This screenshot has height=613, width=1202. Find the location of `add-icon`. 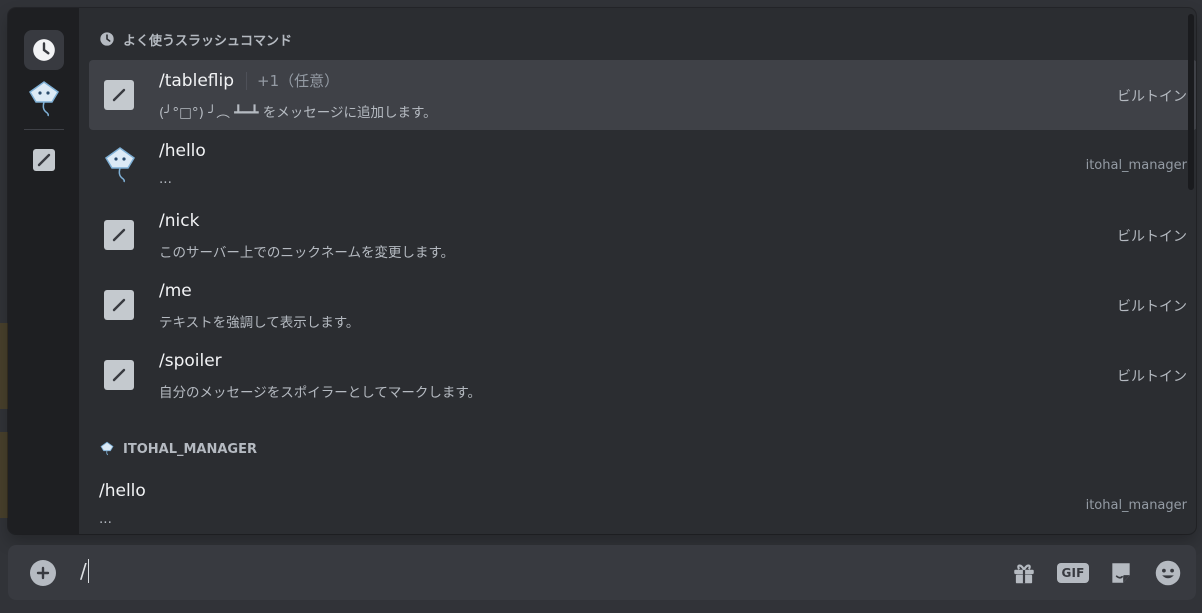

add-icon is located at coordinates (43, 573).